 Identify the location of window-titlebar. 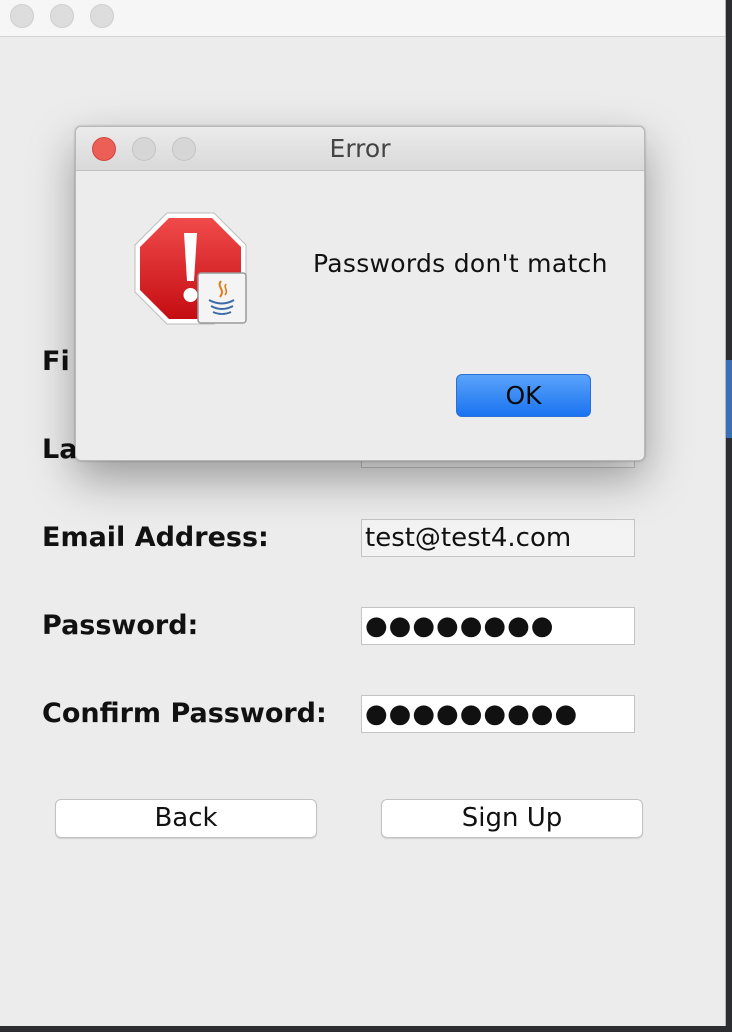
(362, 18).